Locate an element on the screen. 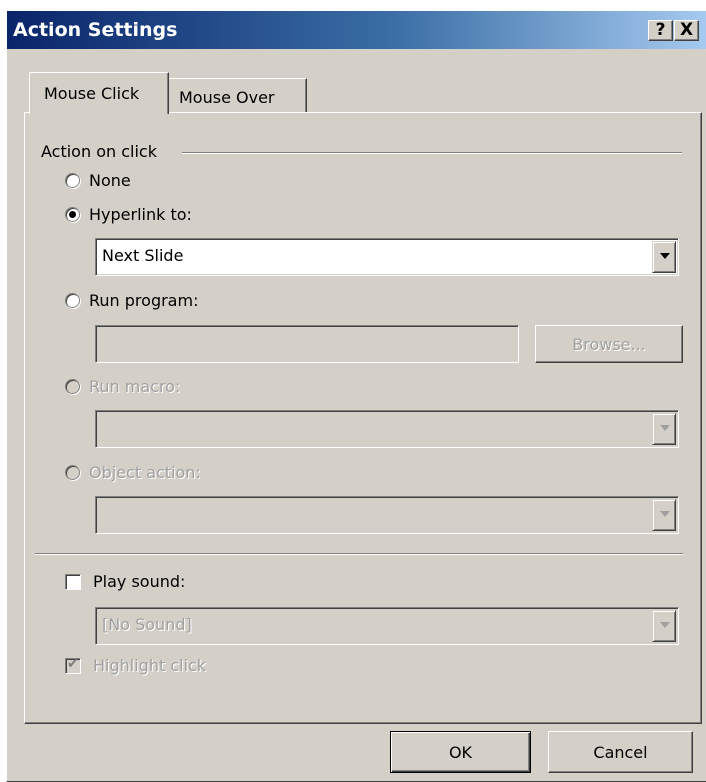 This screenshot has width=706, height=782. play-sound-checkbox is located at coordinates (73, 582).